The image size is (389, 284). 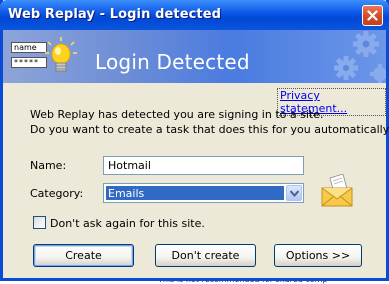 What do you see at coordinates (337, 190) in the screenshot?
I see `envelope-icon` at bounding box center [337, 190].